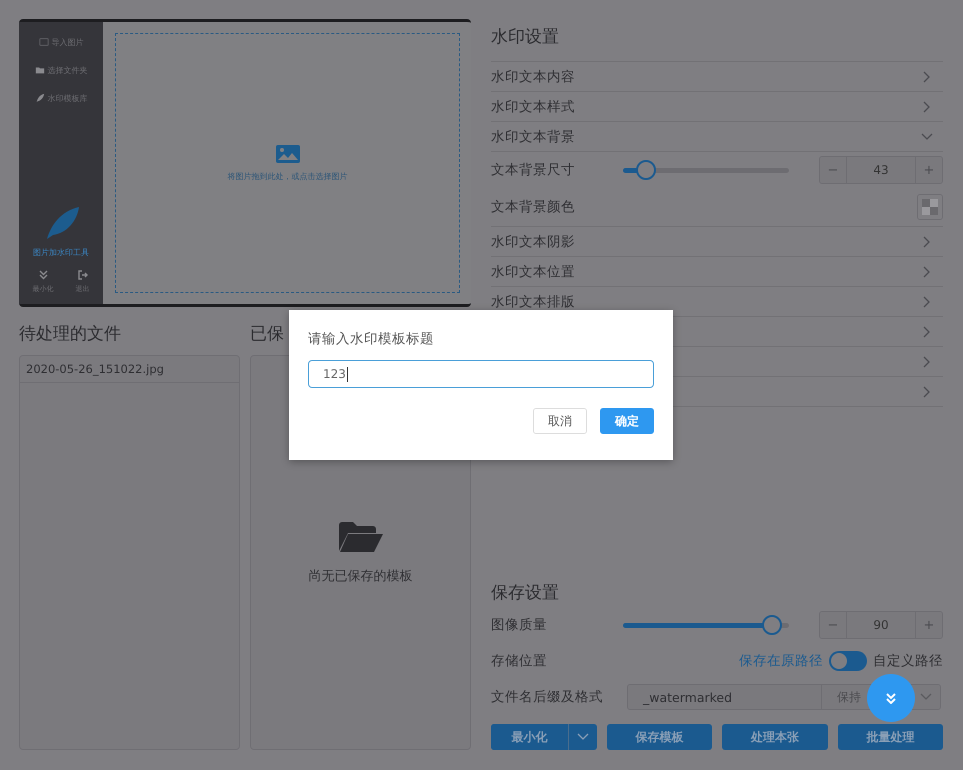 This screenshot has width=963, height=770. Describe the element at coordinates (717, 242) in the screenshot. I see `settings-row: 水印文本阴影` at that location.